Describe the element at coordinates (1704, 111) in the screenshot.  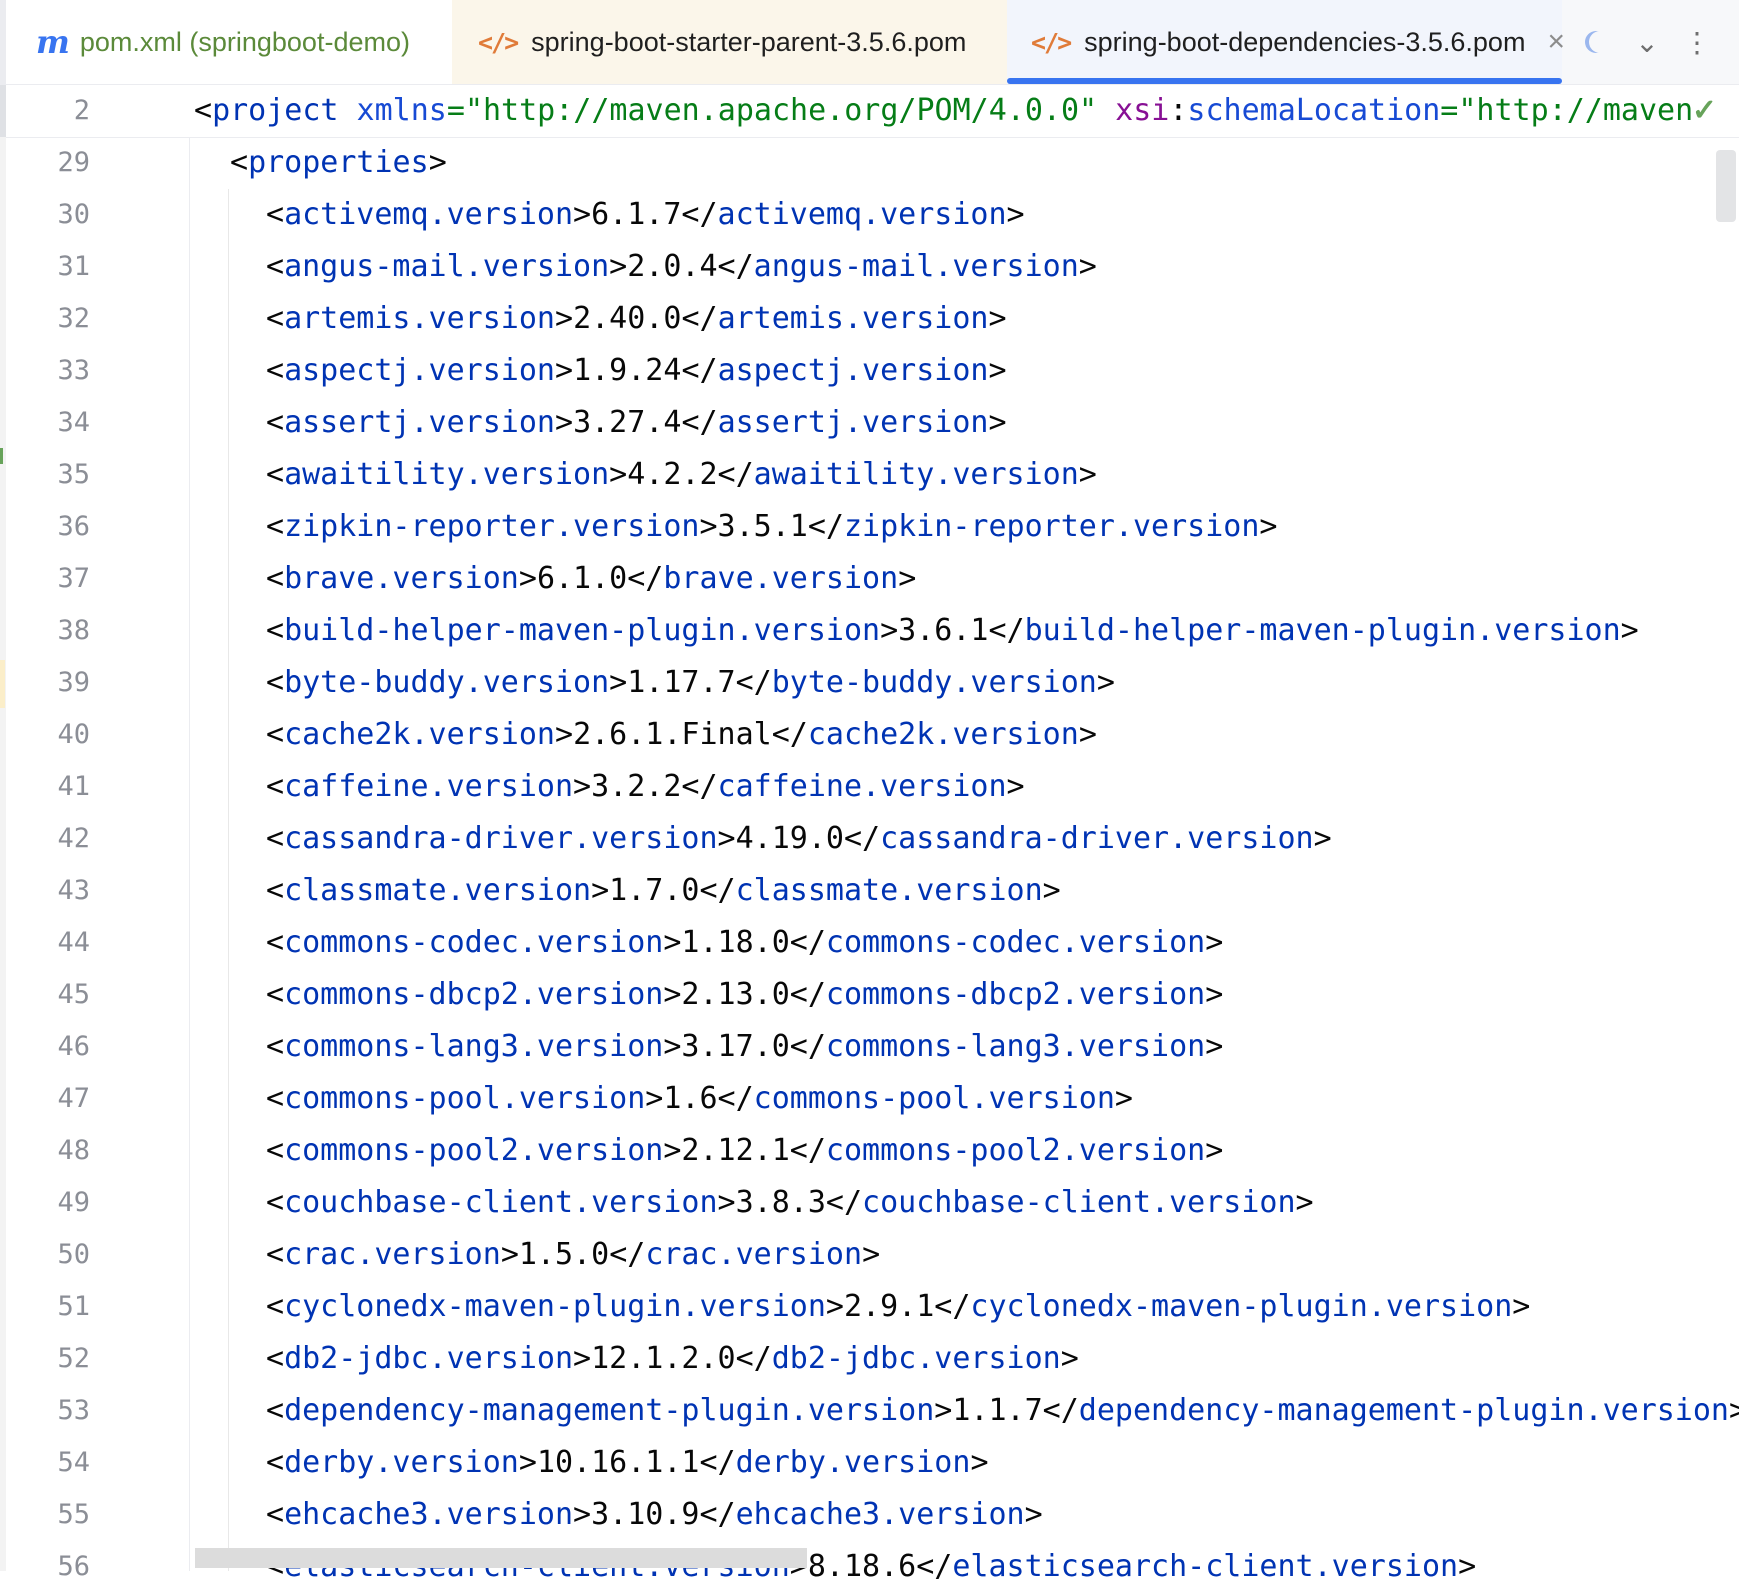
I see `no-problems-check-icon: ✓` at that location.